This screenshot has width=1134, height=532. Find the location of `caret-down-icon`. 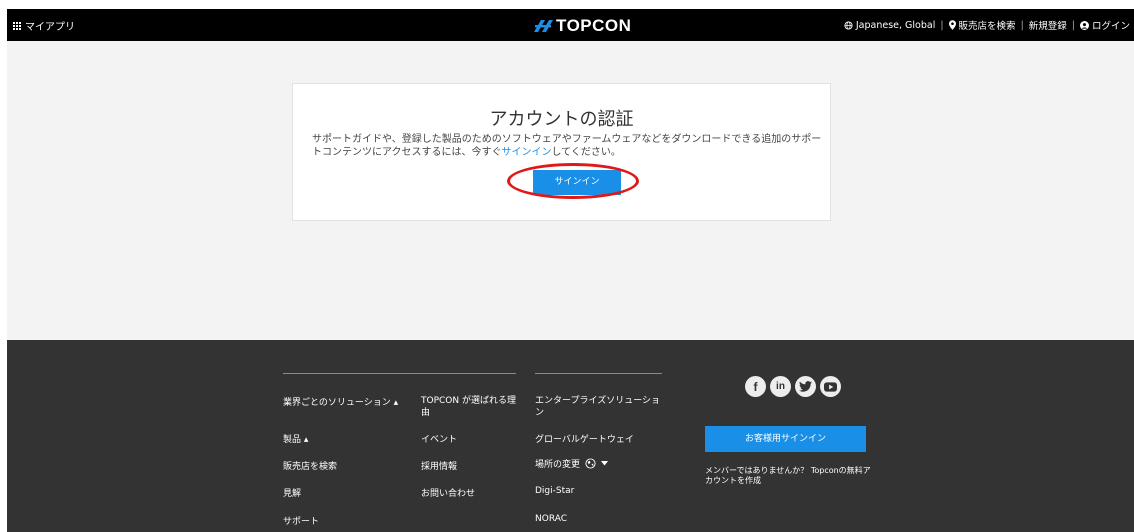

caret-down-icon is located at coordinates (605, 463).